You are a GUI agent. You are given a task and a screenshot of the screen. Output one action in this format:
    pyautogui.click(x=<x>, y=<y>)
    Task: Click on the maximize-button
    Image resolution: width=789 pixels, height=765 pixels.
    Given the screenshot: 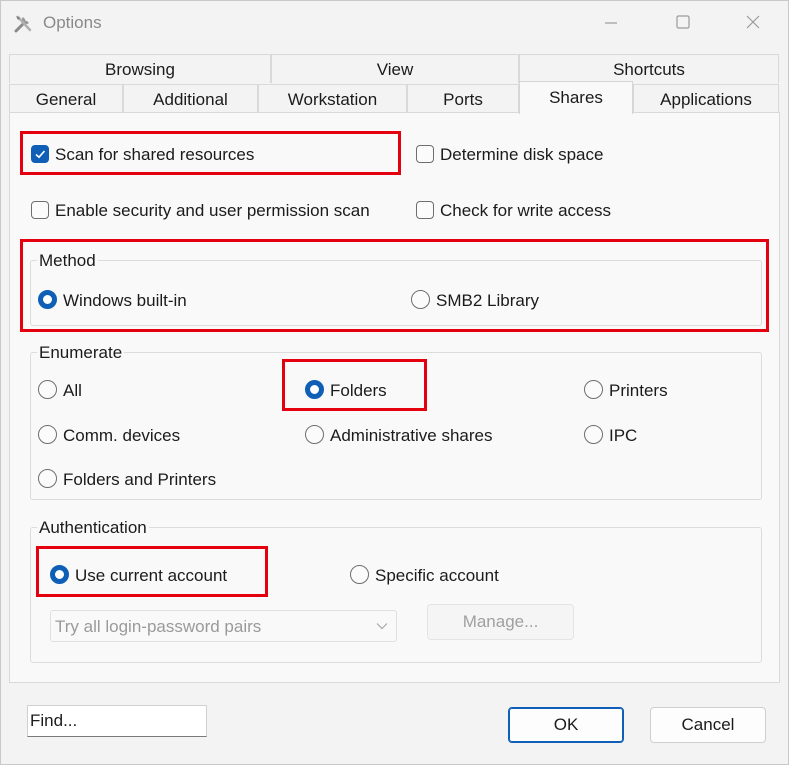 What is the action you would take?
    pyautogui.click(x=683, y=23)
    